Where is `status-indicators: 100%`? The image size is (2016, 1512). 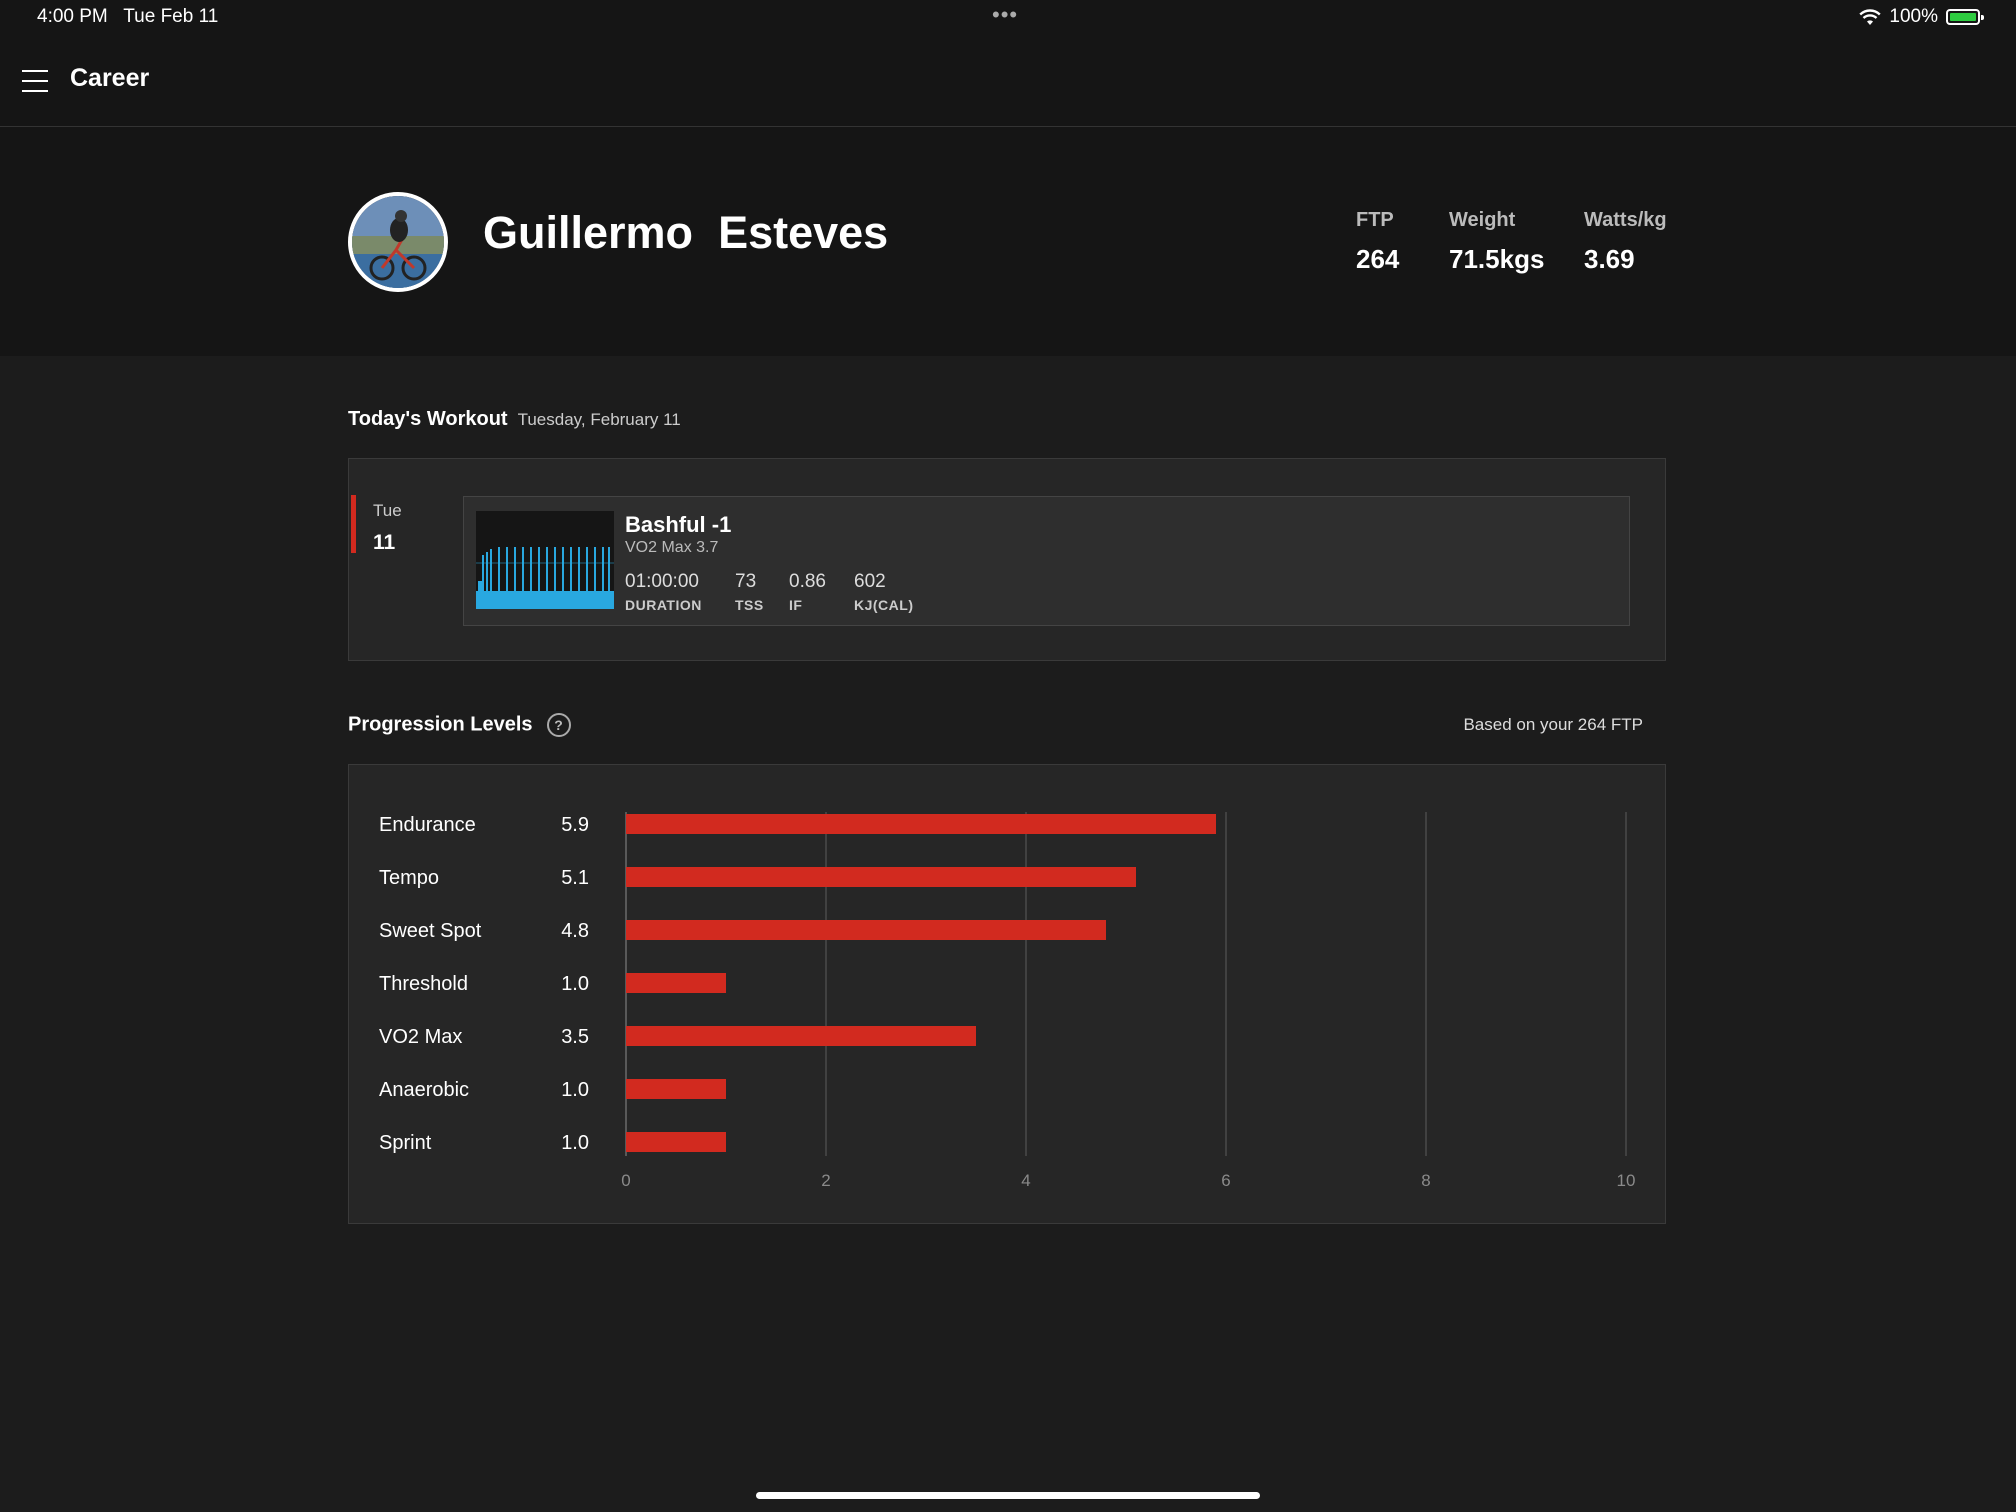
status-indicators: 100% is located at coordinates (1921, 17).